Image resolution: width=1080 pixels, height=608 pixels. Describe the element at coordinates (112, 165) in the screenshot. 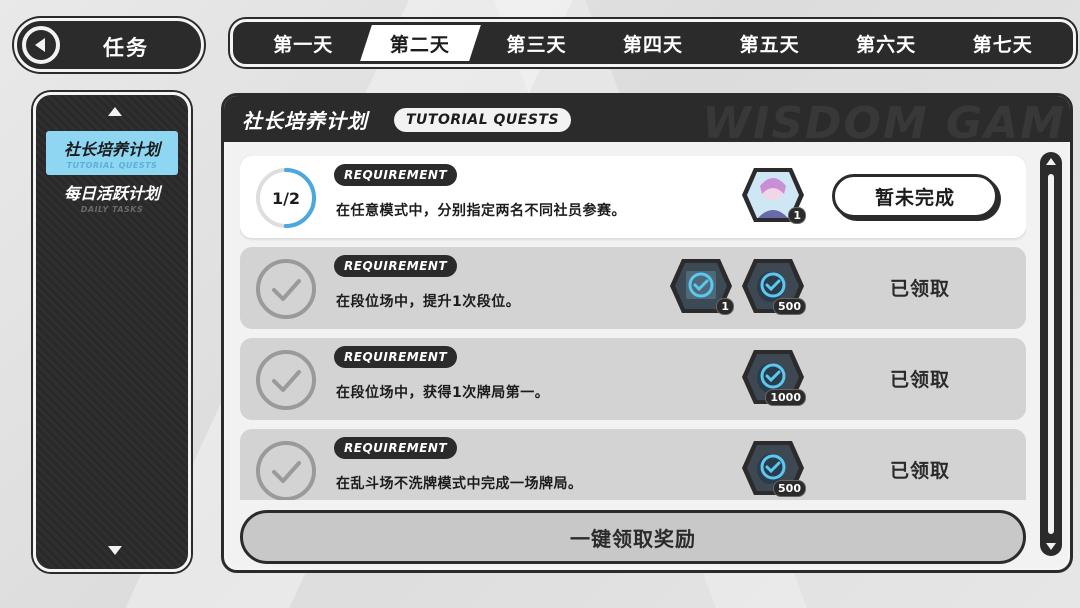

I see `sidebar-item-sublabel: TUTORIAL QUESTS` at that location.